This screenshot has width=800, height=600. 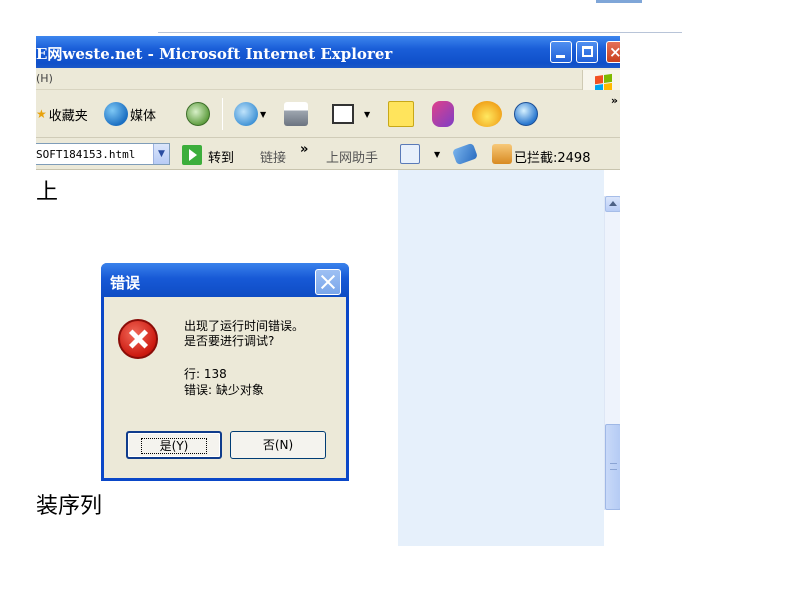 I want to click on error-icon, so click(x=138, y=339).